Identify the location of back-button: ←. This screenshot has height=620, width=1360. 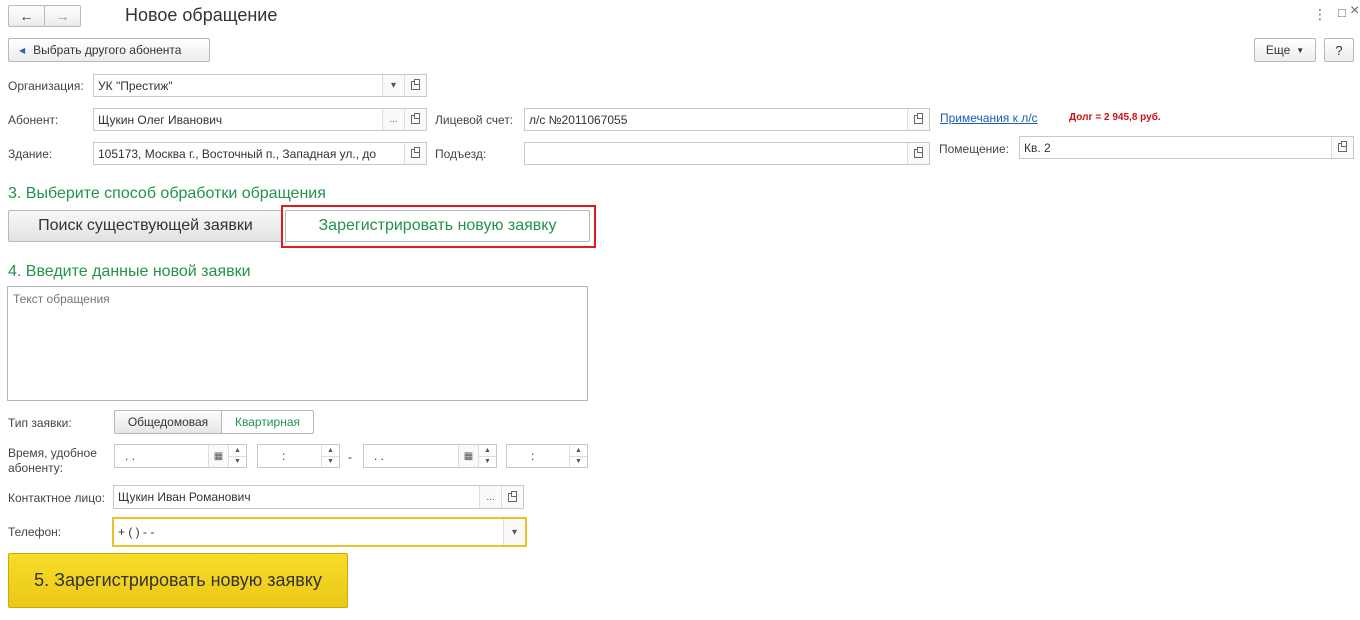
(26, 16).